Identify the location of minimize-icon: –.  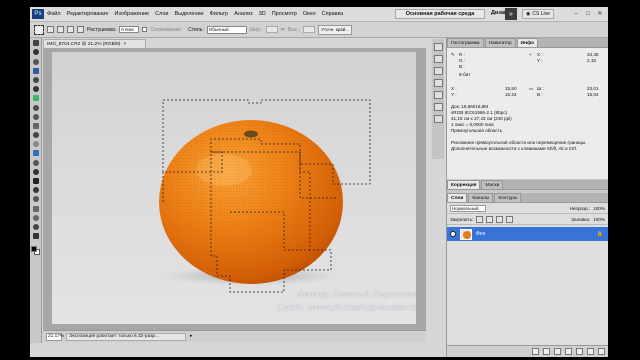
(576, 13).